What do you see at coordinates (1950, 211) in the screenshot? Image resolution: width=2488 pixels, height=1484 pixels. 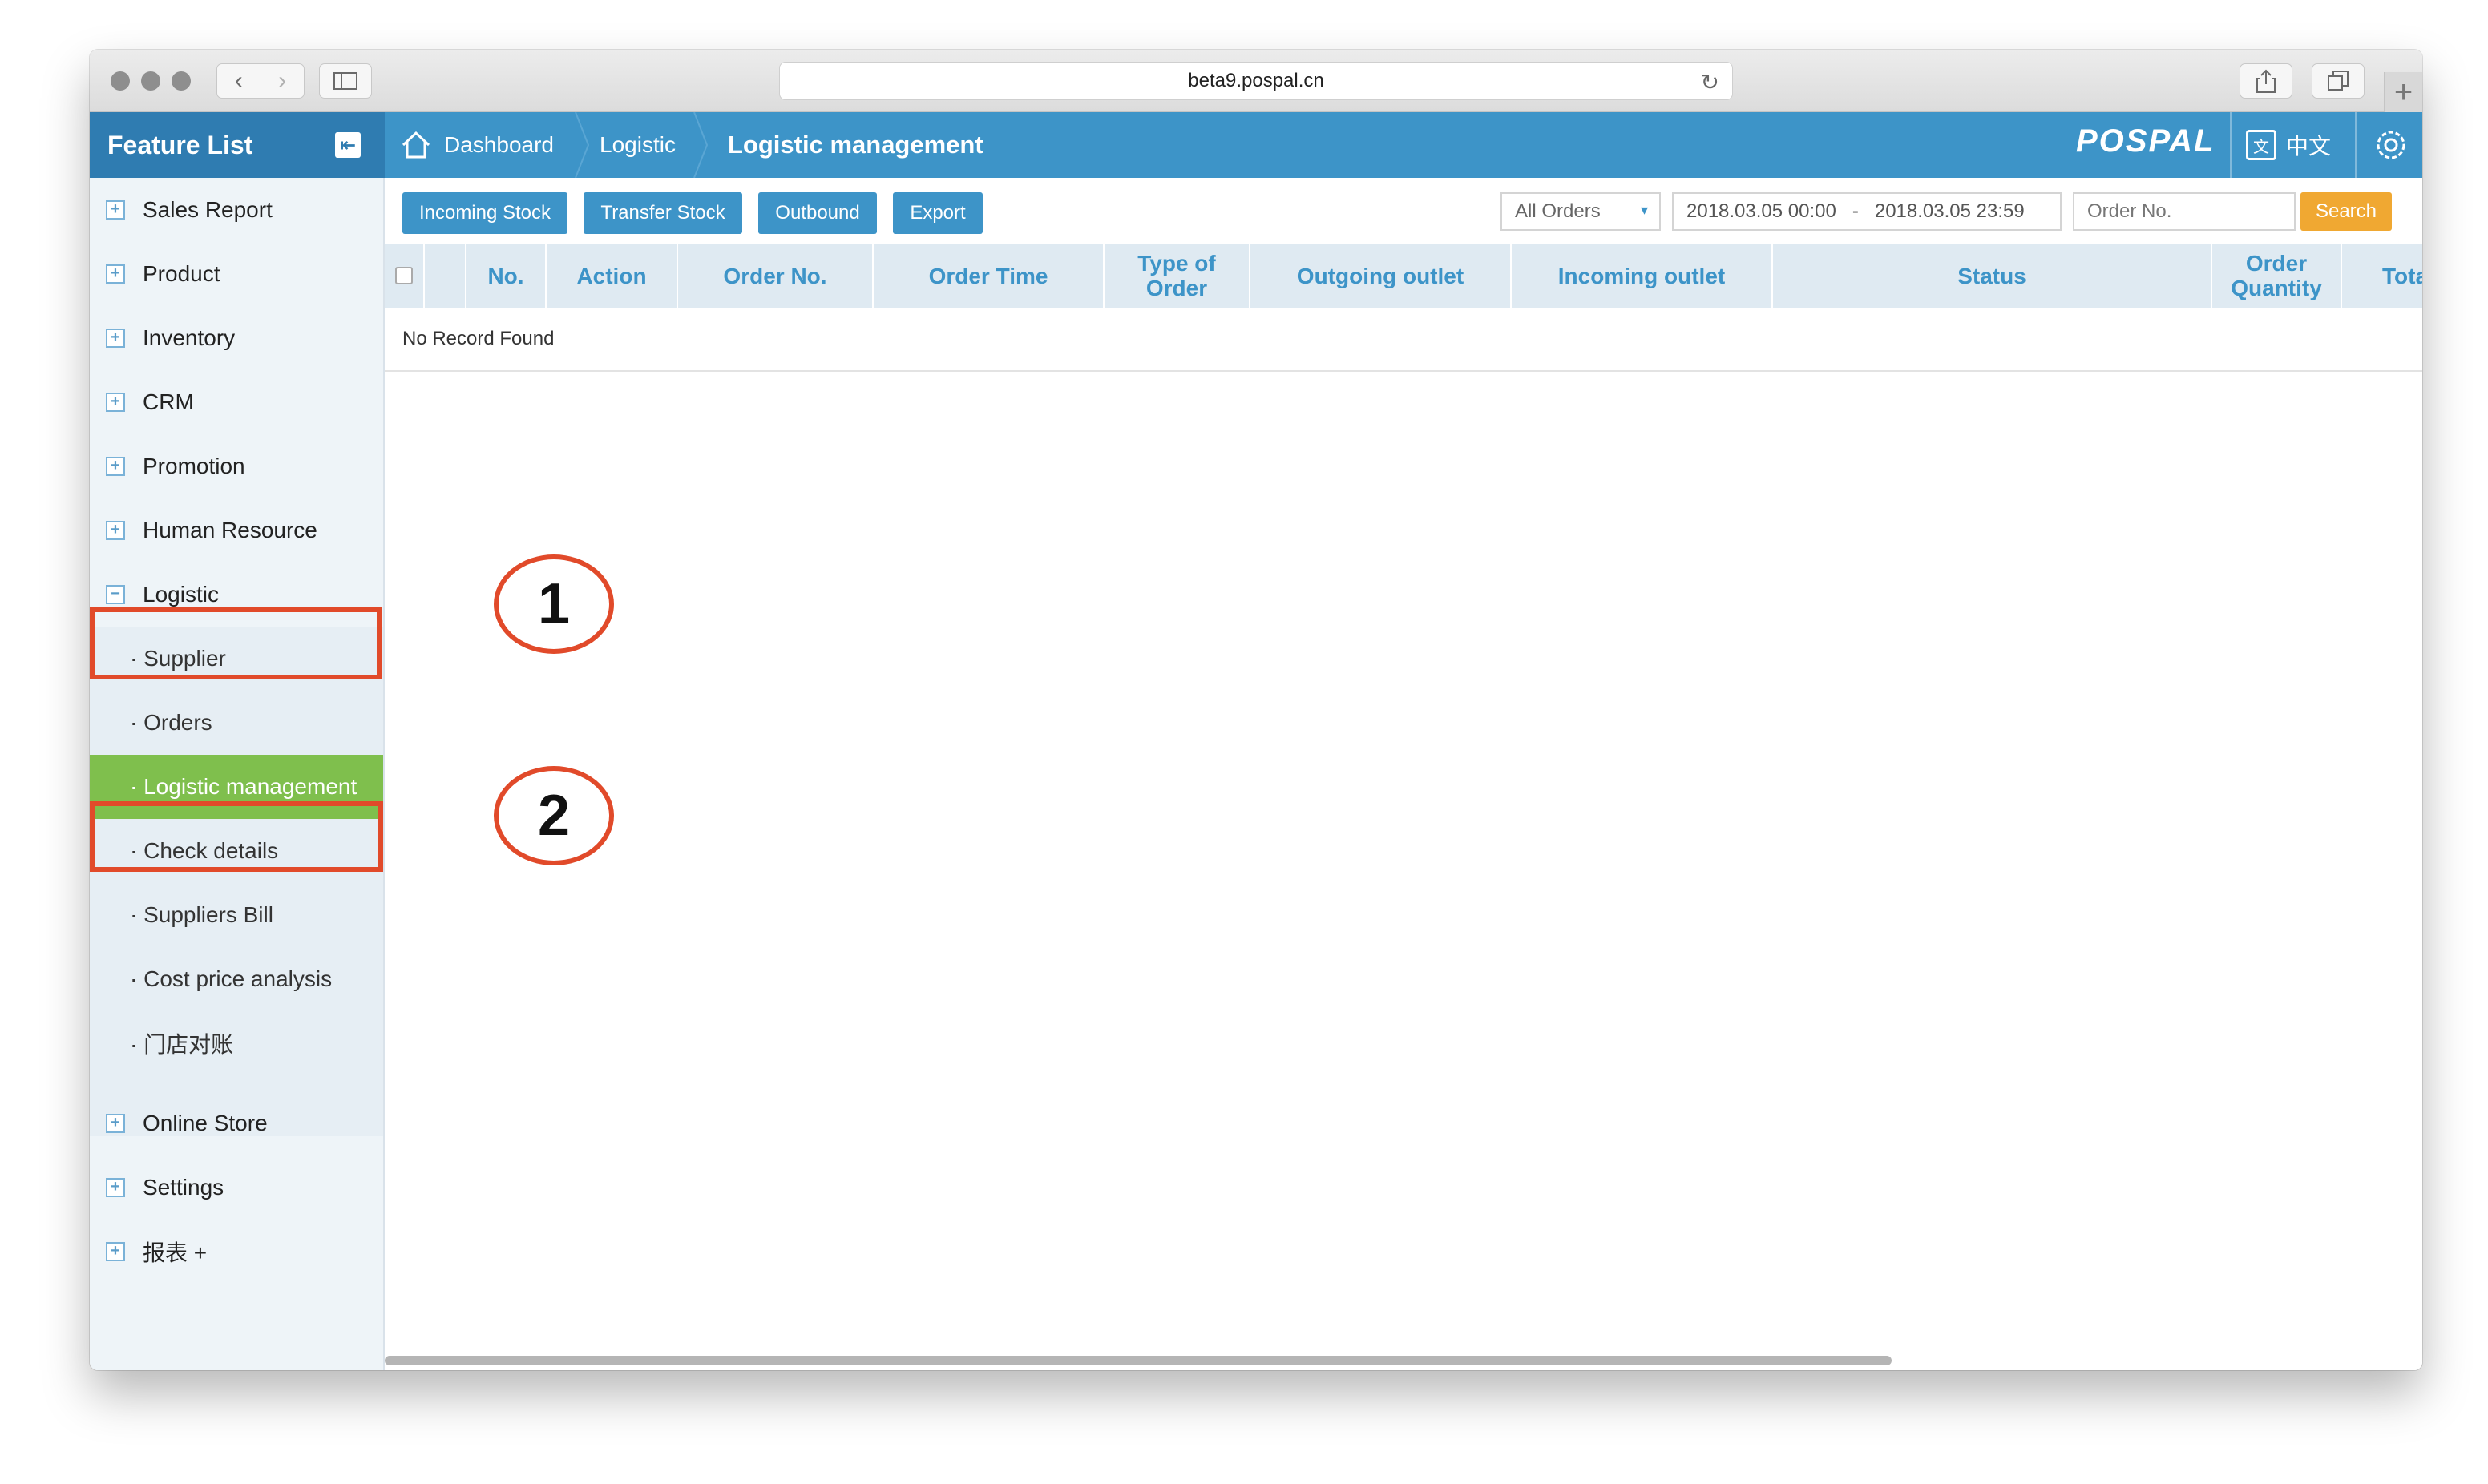 I see `date-end: 2018.03.05 23:59` at bounding box center [1950, 211].